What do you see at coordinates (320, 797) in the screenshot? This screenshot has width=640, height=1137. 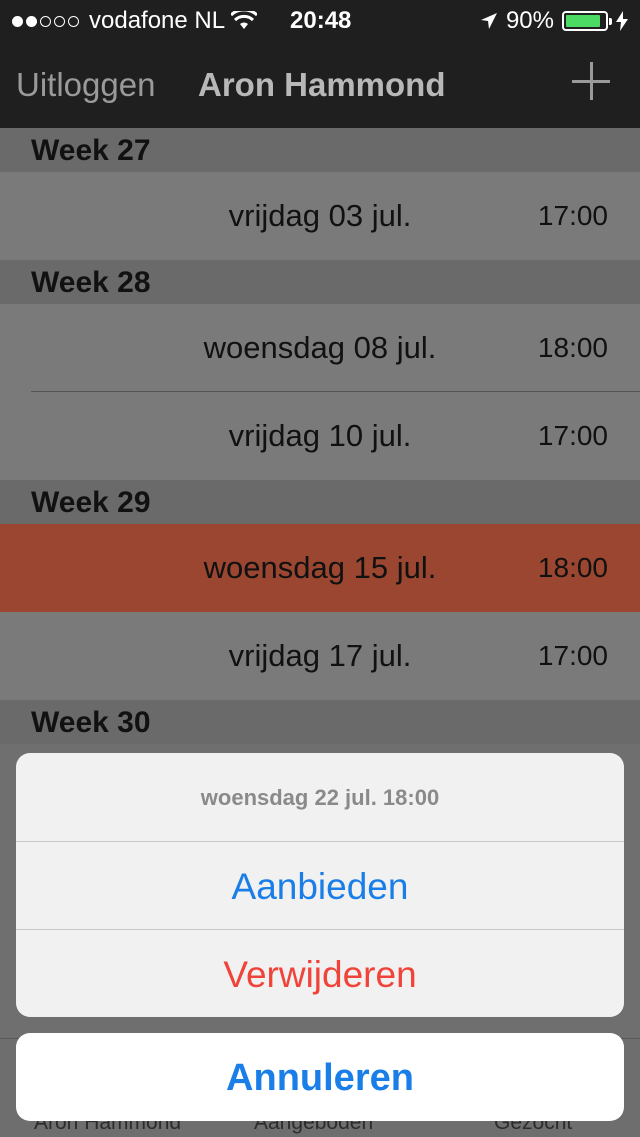 I see `action-sheet-title: woensdag 22 jul. 18:00` at bounding box center [320, 797].